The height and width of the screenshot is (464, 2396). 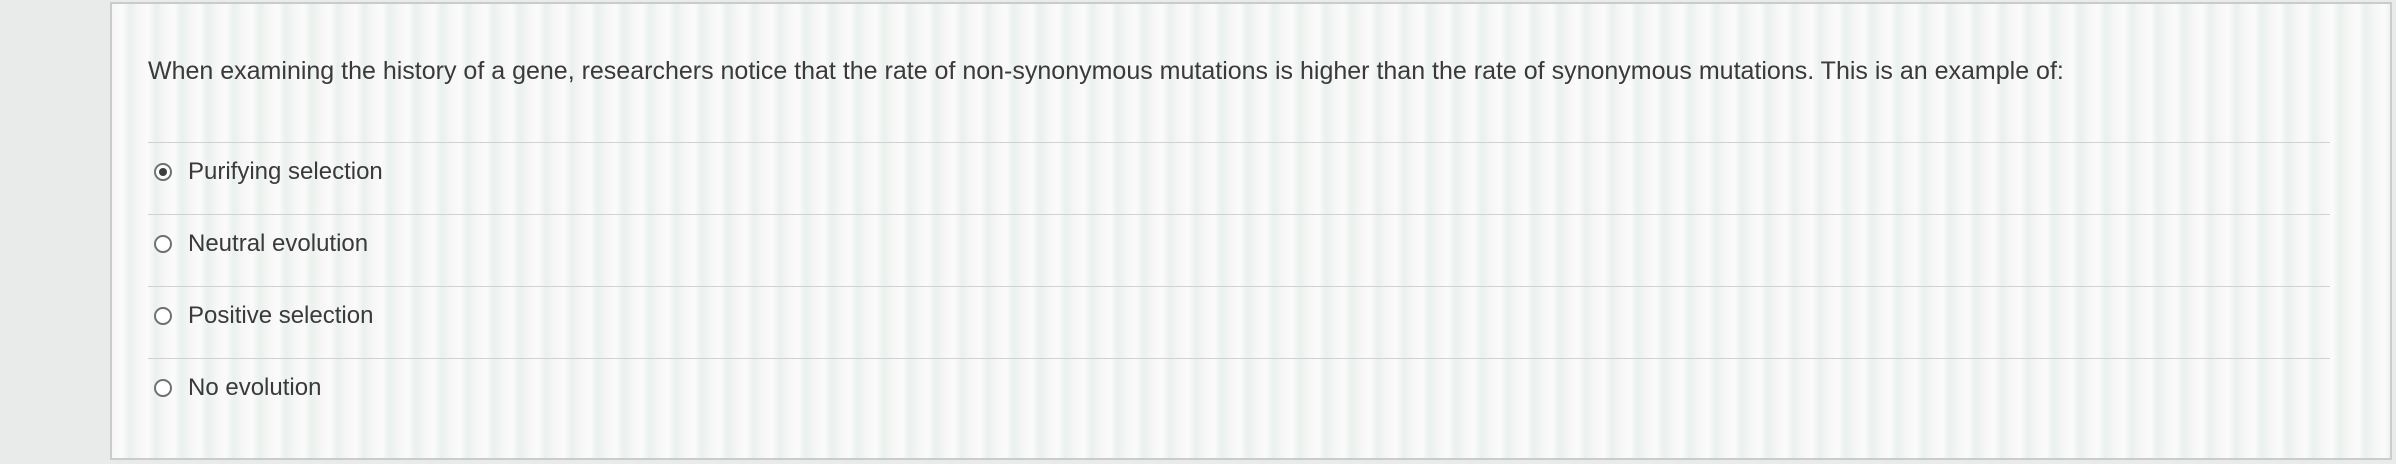 What do you see at coordinates (285, 171) in the screenshot?
I see `option-label: Purifying selection` at bounding box center [285, 171].